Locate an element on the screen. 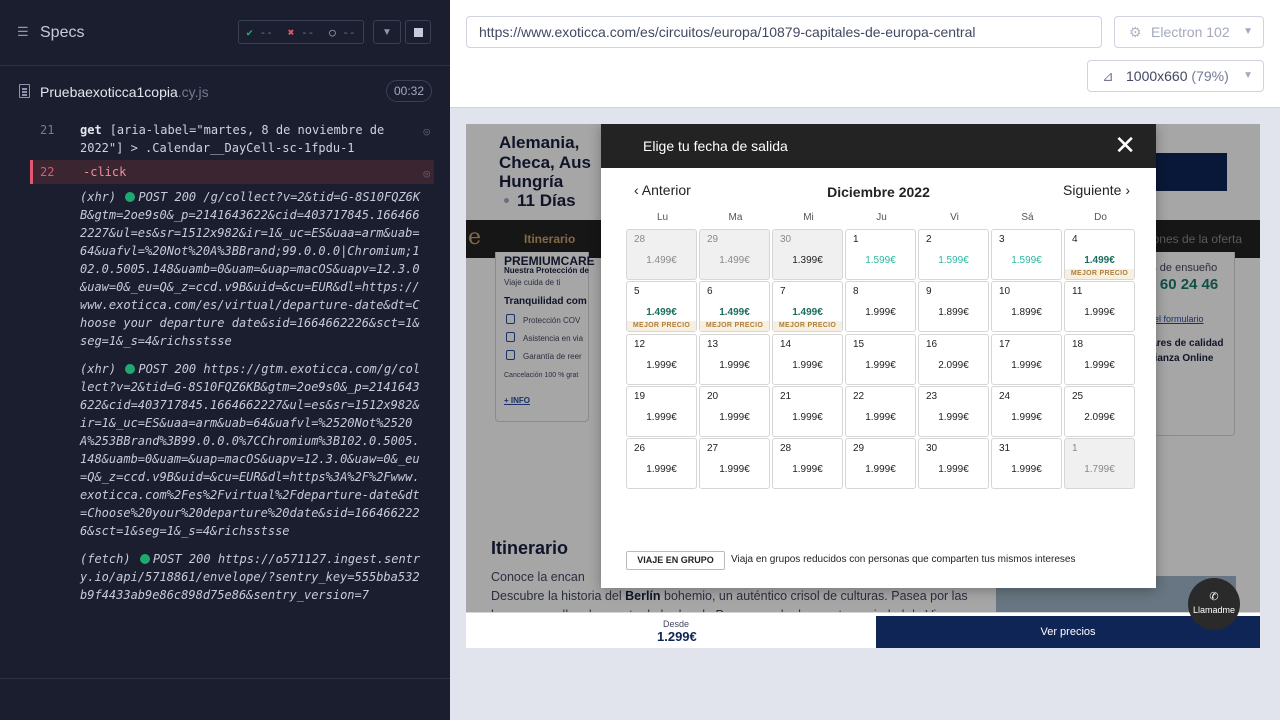  day-number: 23 is located at coordinates (932, 396).